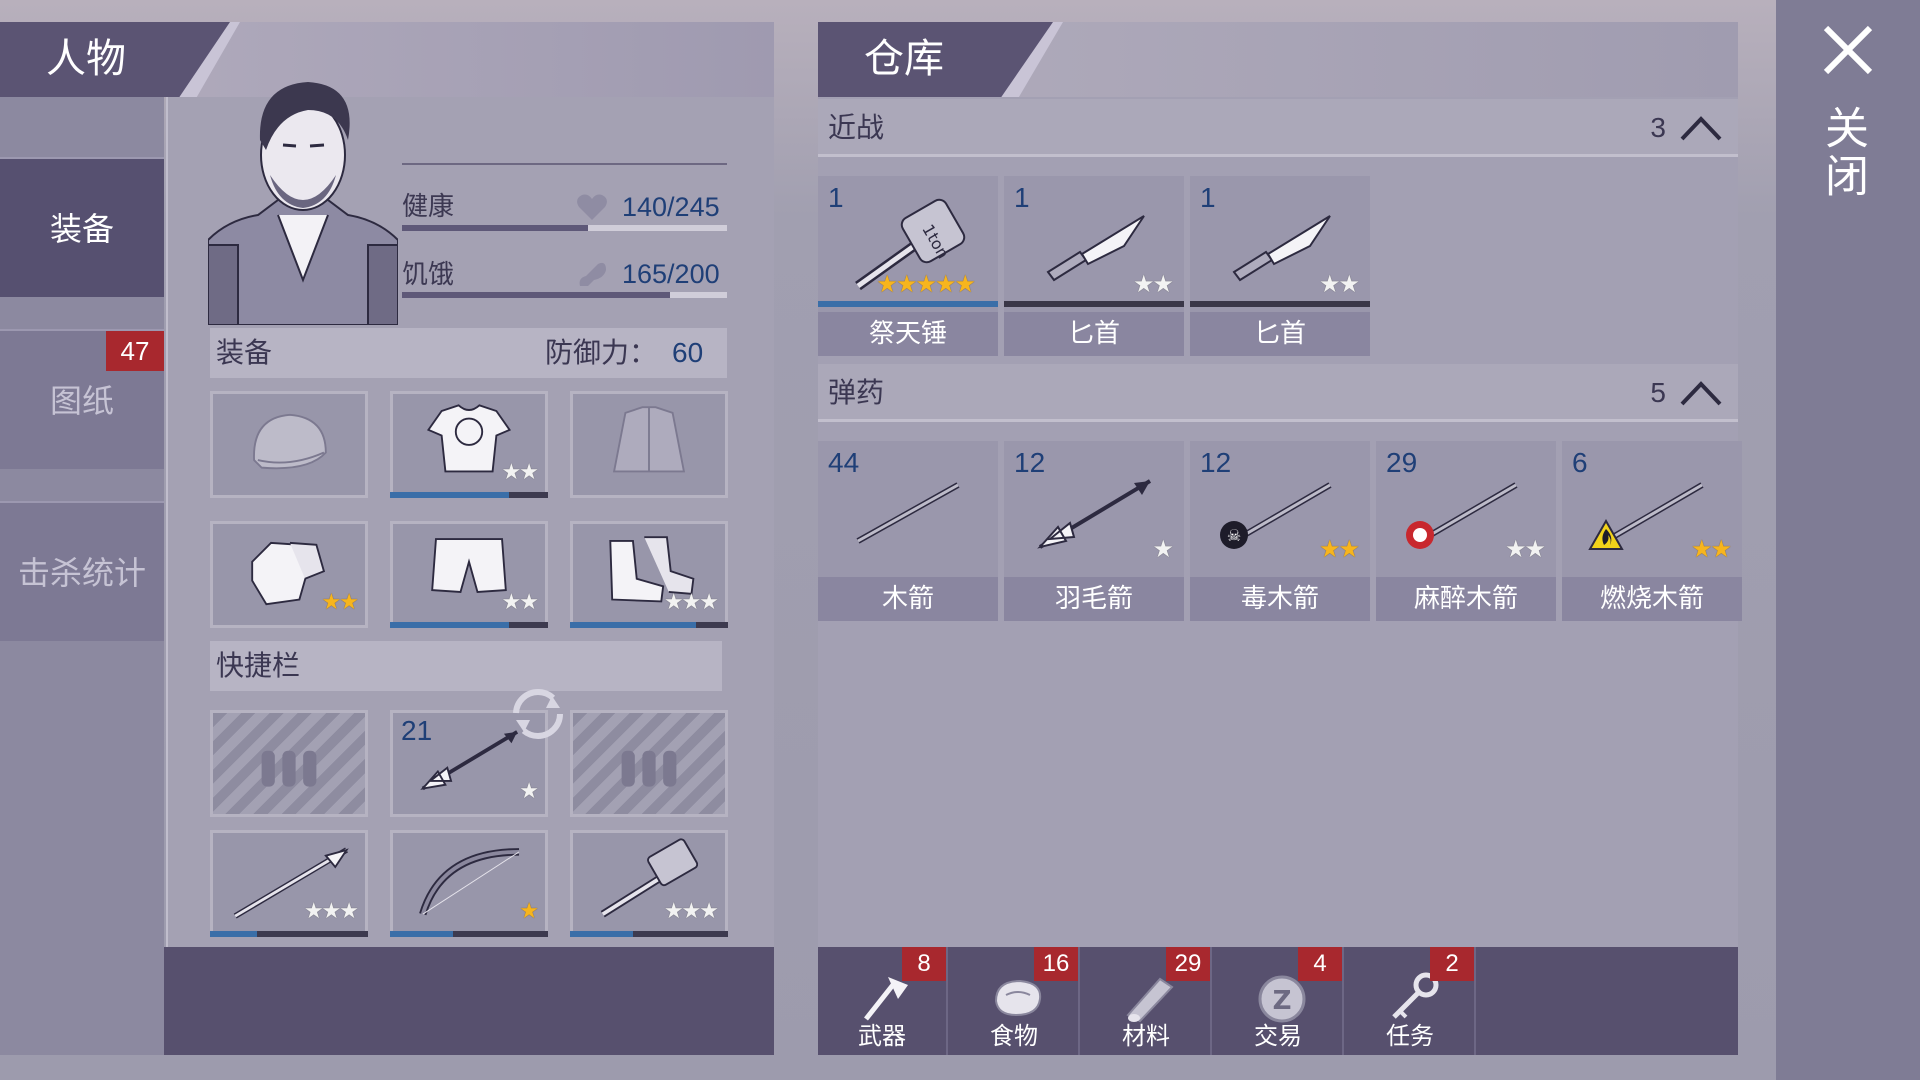 This screenshot has width=1920, height=1080. I want to click on category-ammo: 弹药 5, so click(1278, 393).